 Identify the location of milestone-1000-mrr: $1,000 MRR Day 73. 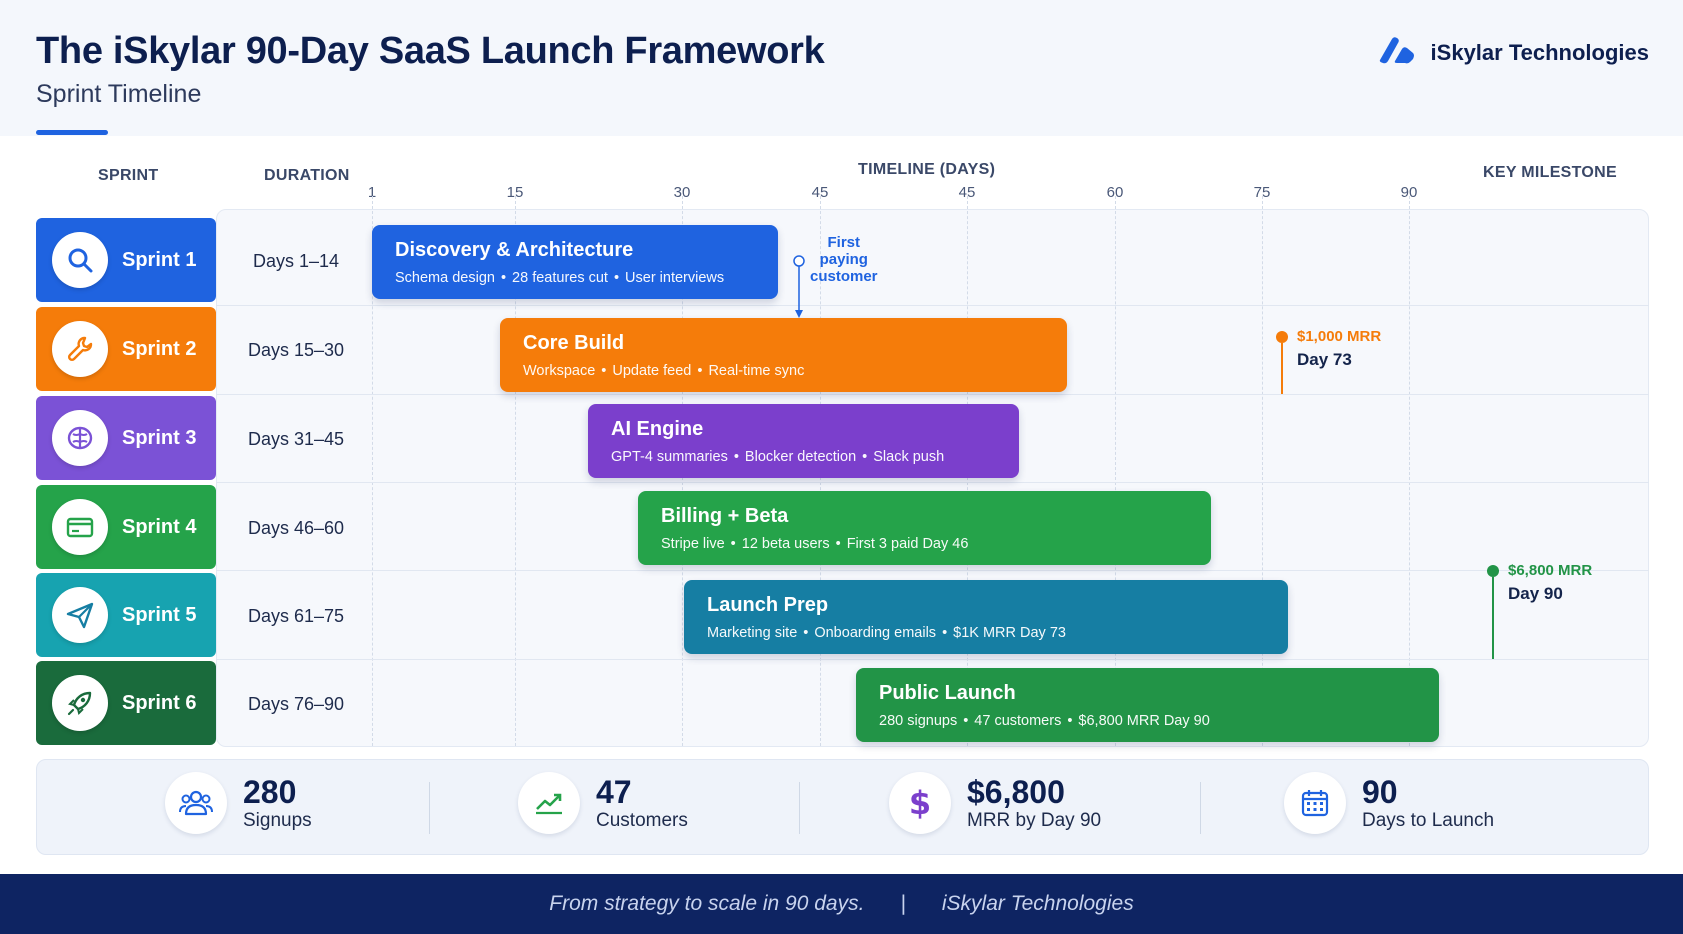
(1339, 348).